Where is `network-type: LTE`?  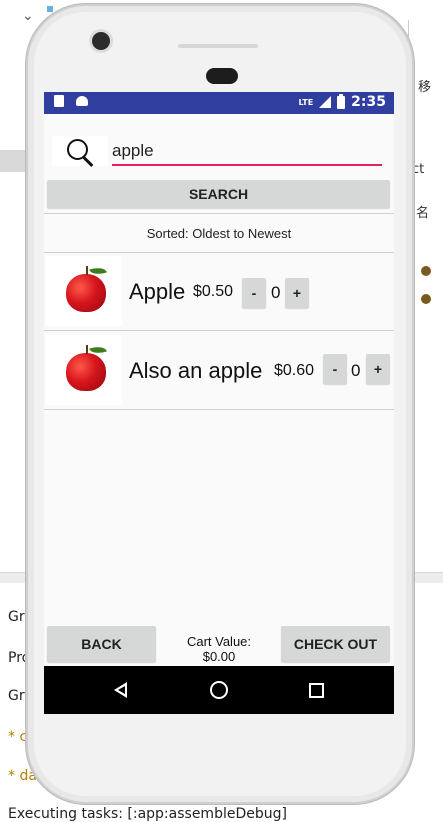 network-type: LTE is located at coordinates (306, 102).